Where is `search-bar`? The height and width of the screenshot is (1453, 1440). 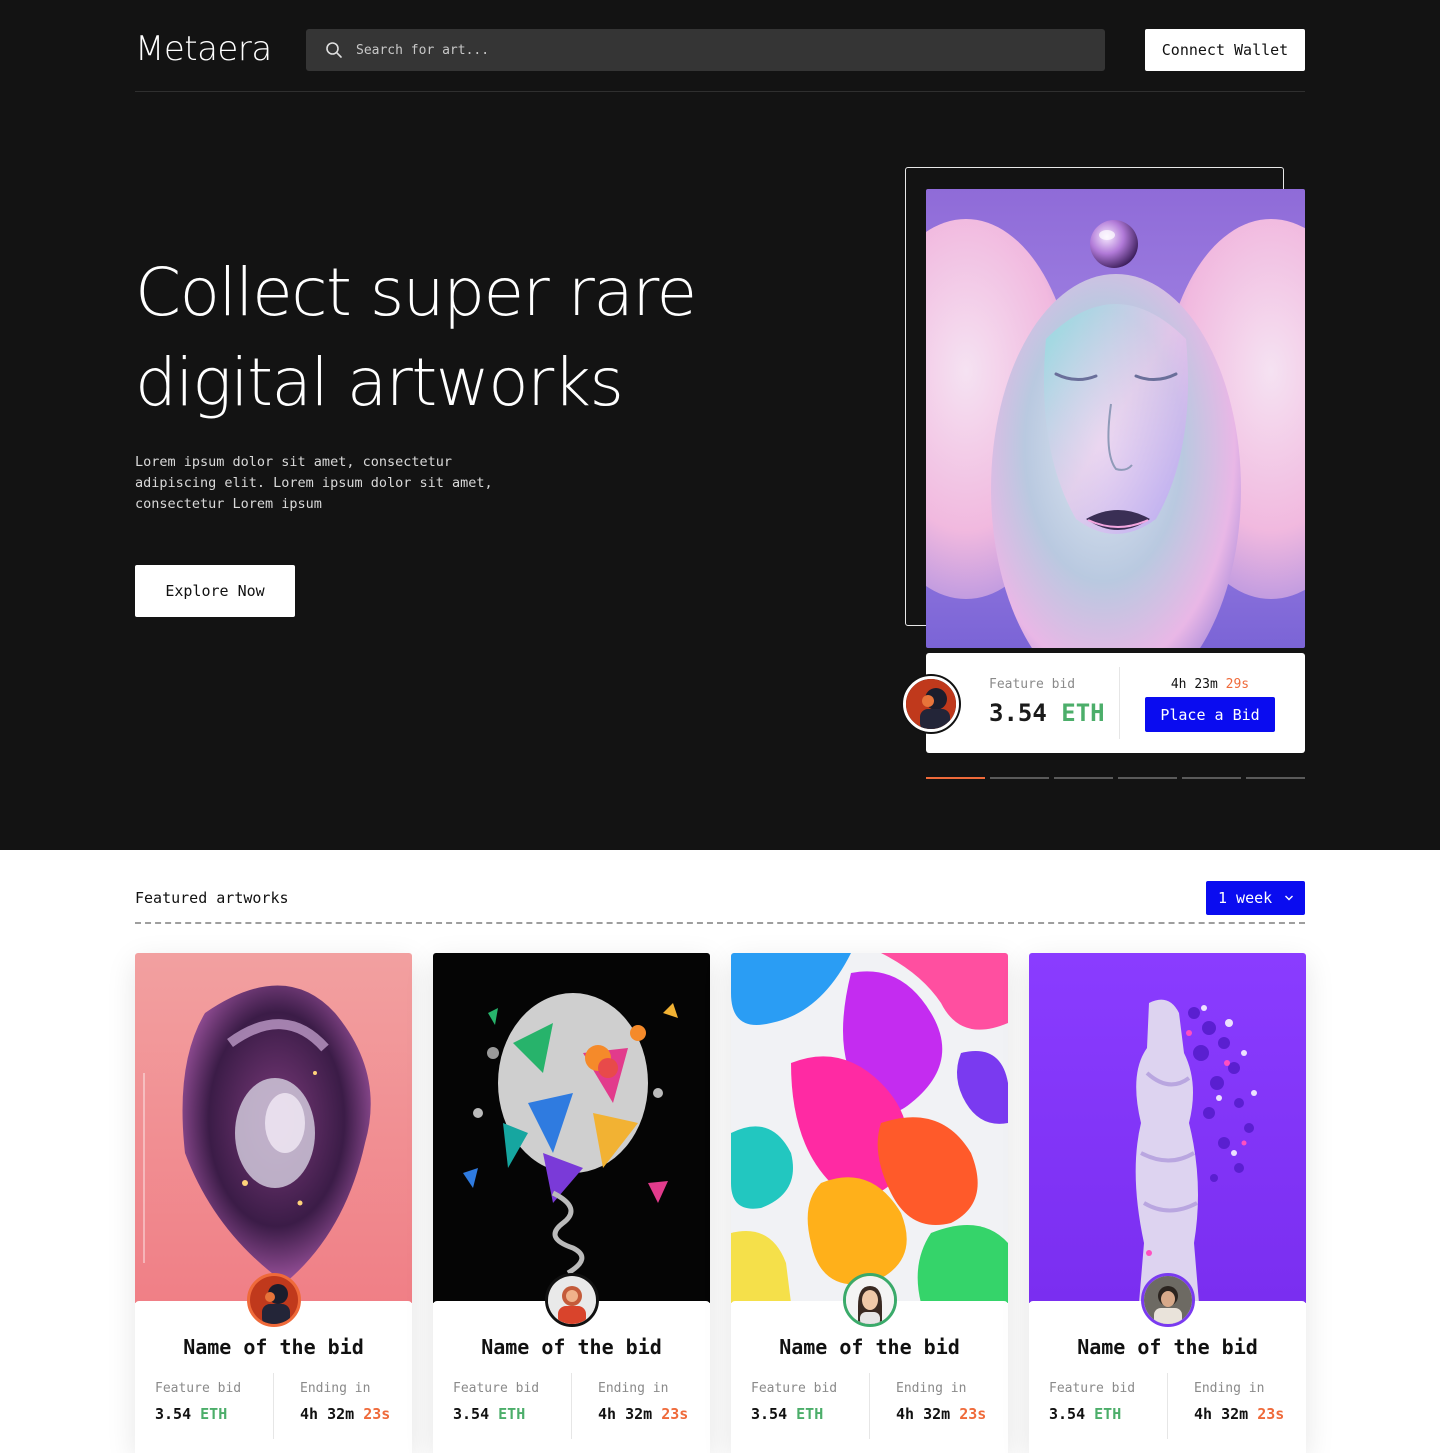 search-bar is located at coordinates (705, 50).